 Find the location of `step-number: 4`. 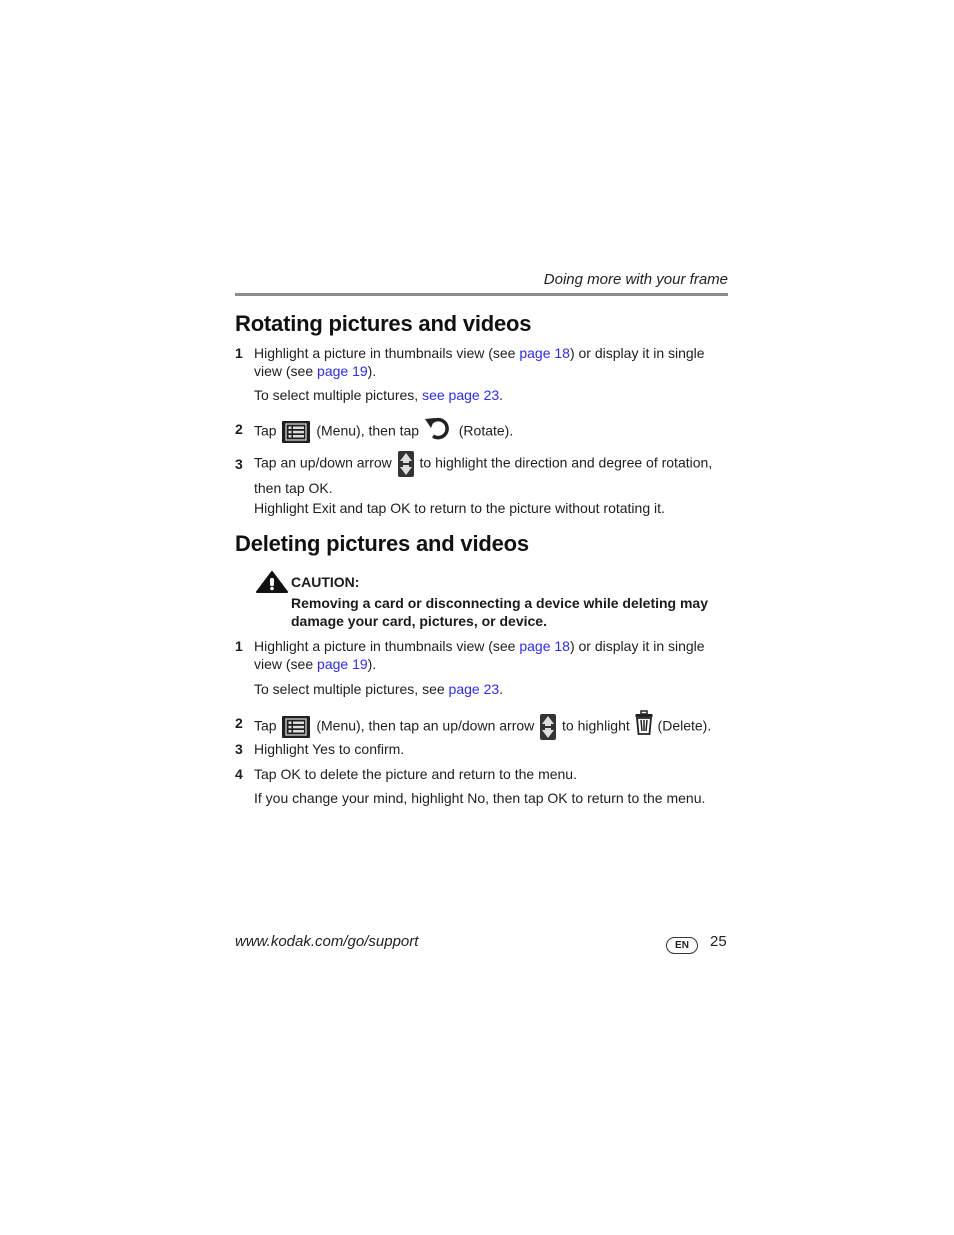

step-number: 4 is located at coordinates (239, 774).